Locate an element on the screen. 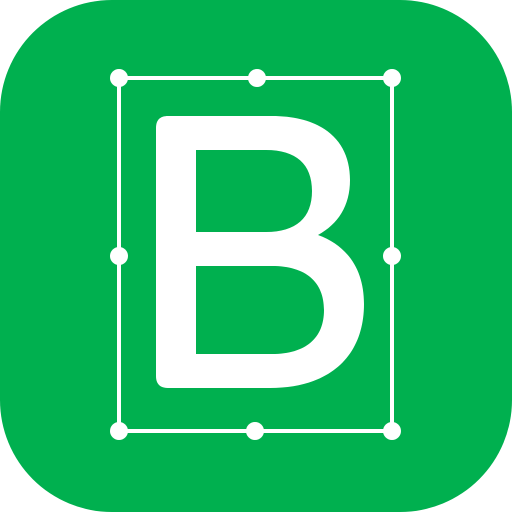 Image resolution: width=512 pixels, height=512 pixels. handle-middle-left is located at coordinates (119, 256).